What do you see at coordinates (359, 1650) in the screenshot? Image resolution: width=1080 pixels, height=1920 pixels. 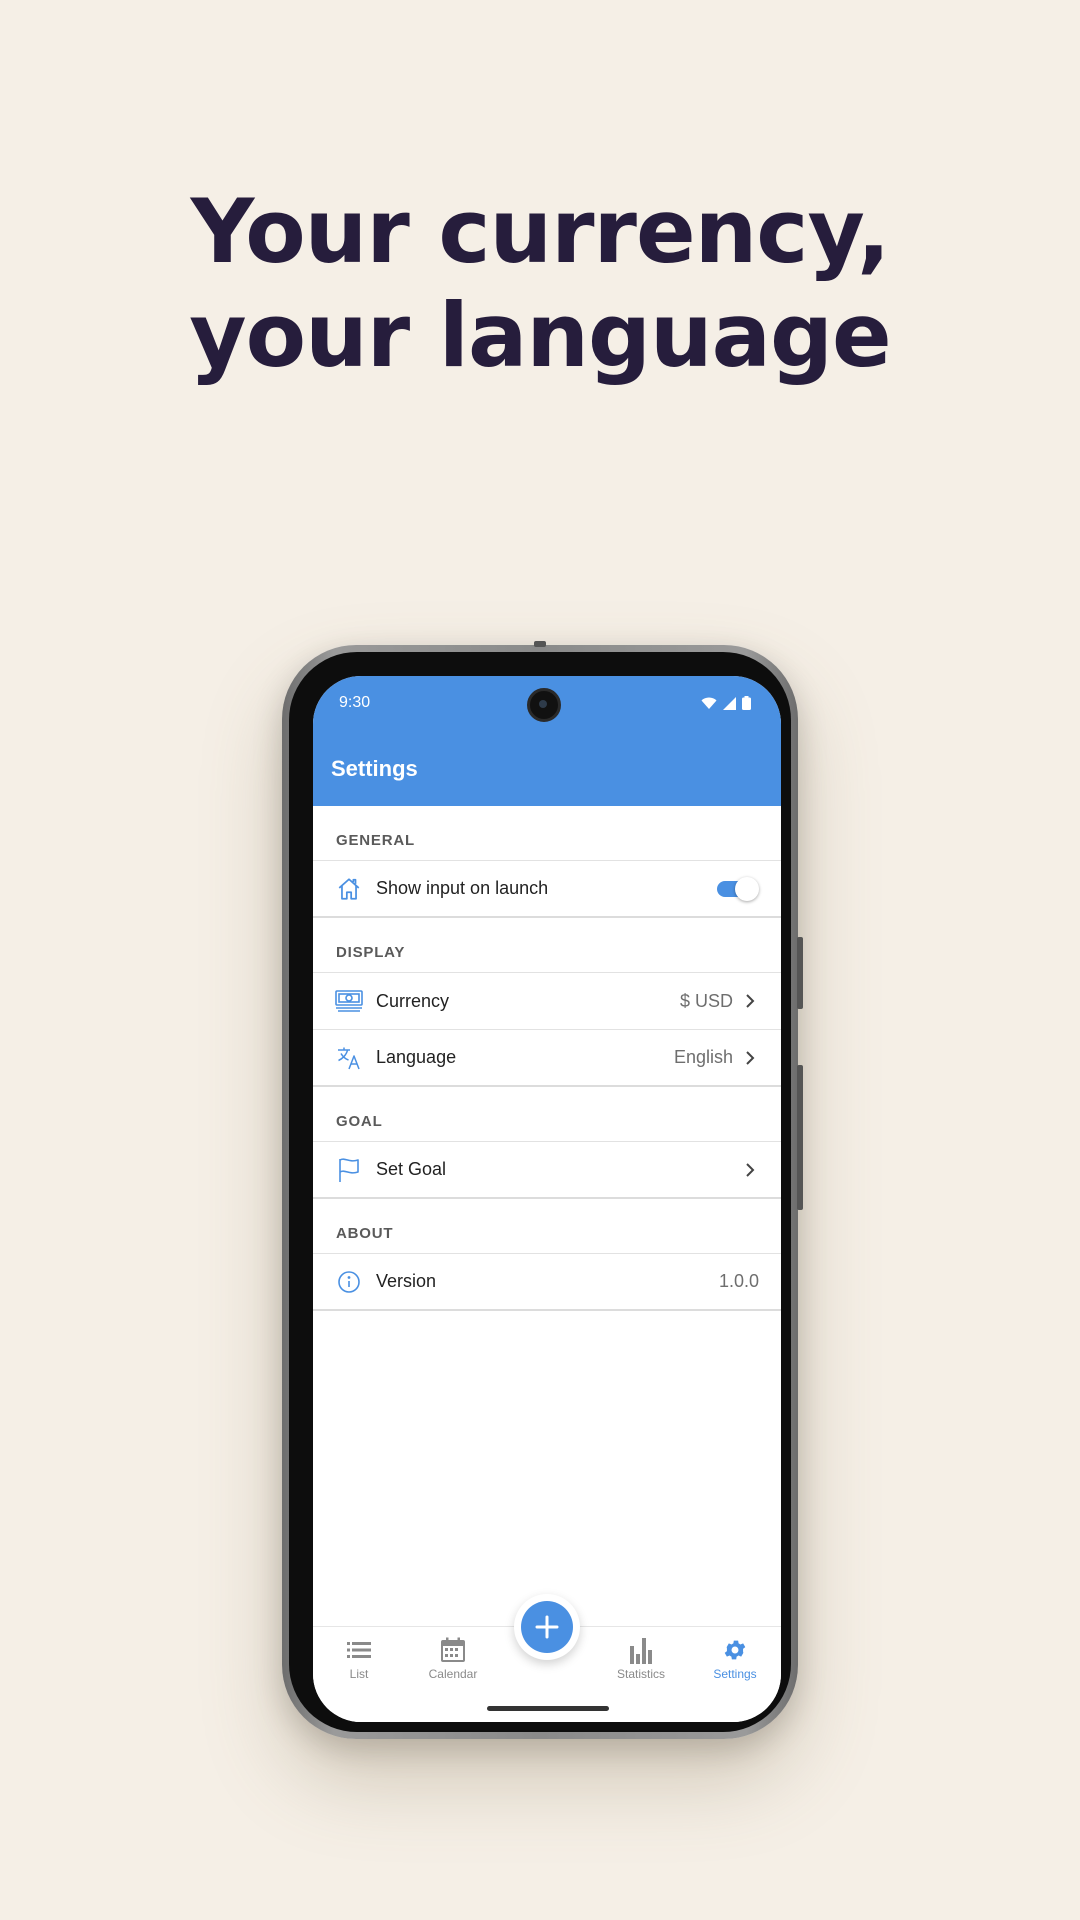 I see `list-icon` at bounding box center [359, 1650].